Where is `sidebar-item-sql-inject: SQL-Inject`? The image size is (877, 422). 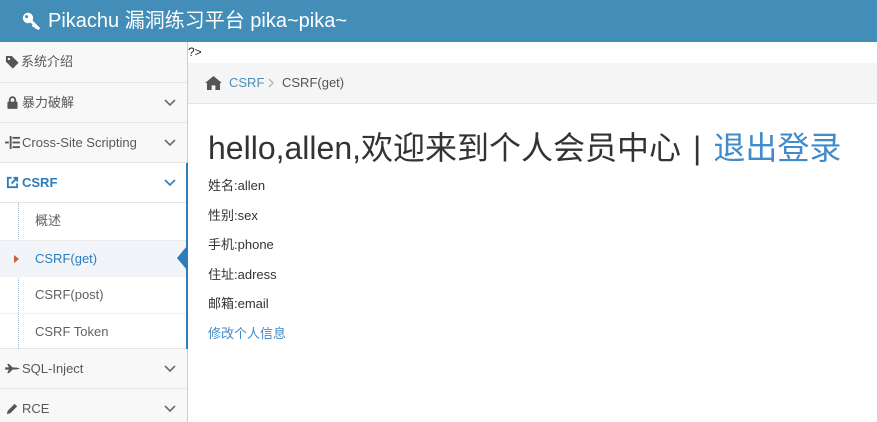
sidebar-item-sql-inject: SQL-Inject is located at coordinates (93, 369).